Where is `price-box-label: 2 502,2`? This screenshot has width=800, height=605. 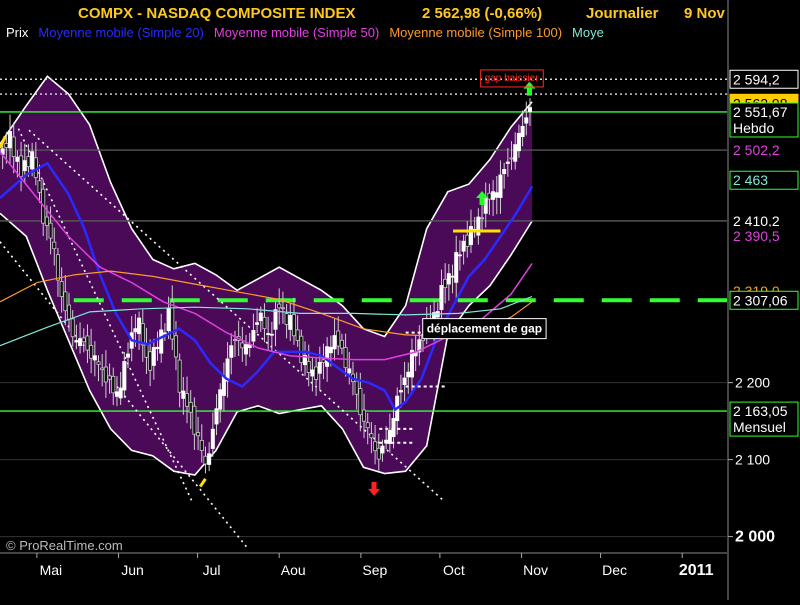 price-box-label: 2 502,2 is located at coordinates (756, 150).